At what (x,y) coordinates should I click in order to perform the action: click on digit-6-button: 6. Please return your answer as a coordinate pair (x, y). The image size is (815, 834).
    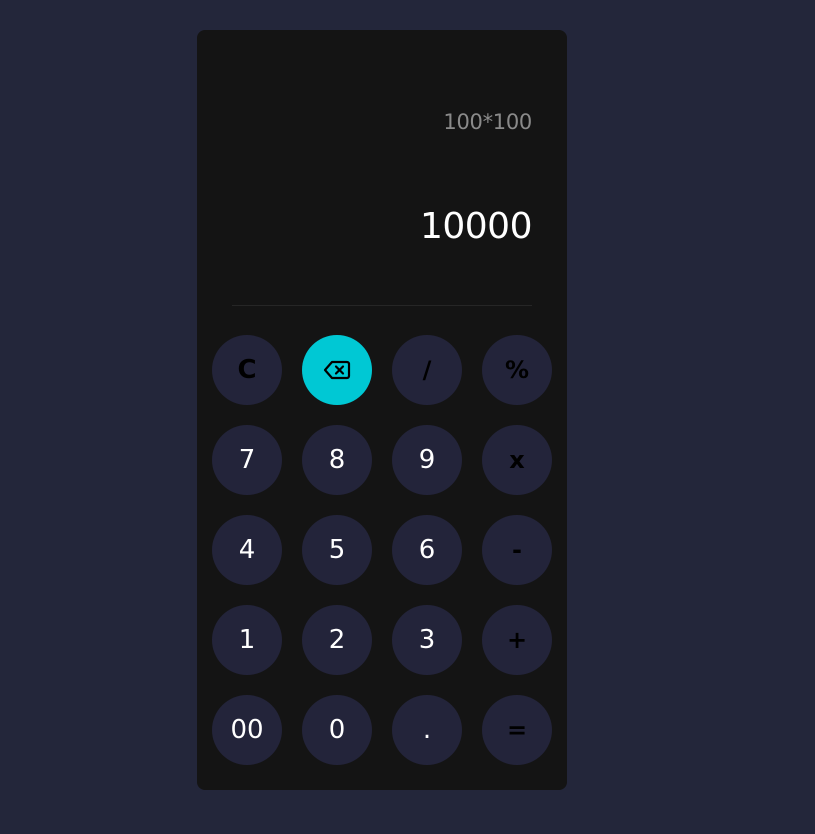
    Looking at the image, I should click on (427, 550).